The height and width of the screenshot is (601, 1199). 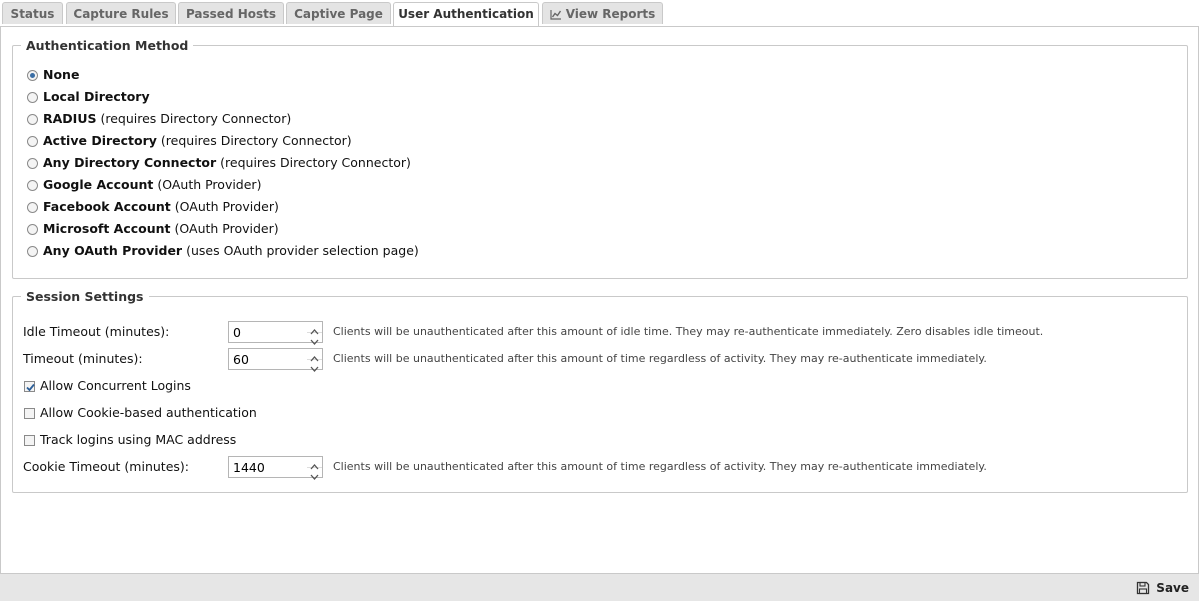 I want to click on session-settings-legend: Session Settings, so click(x=85, y=296).